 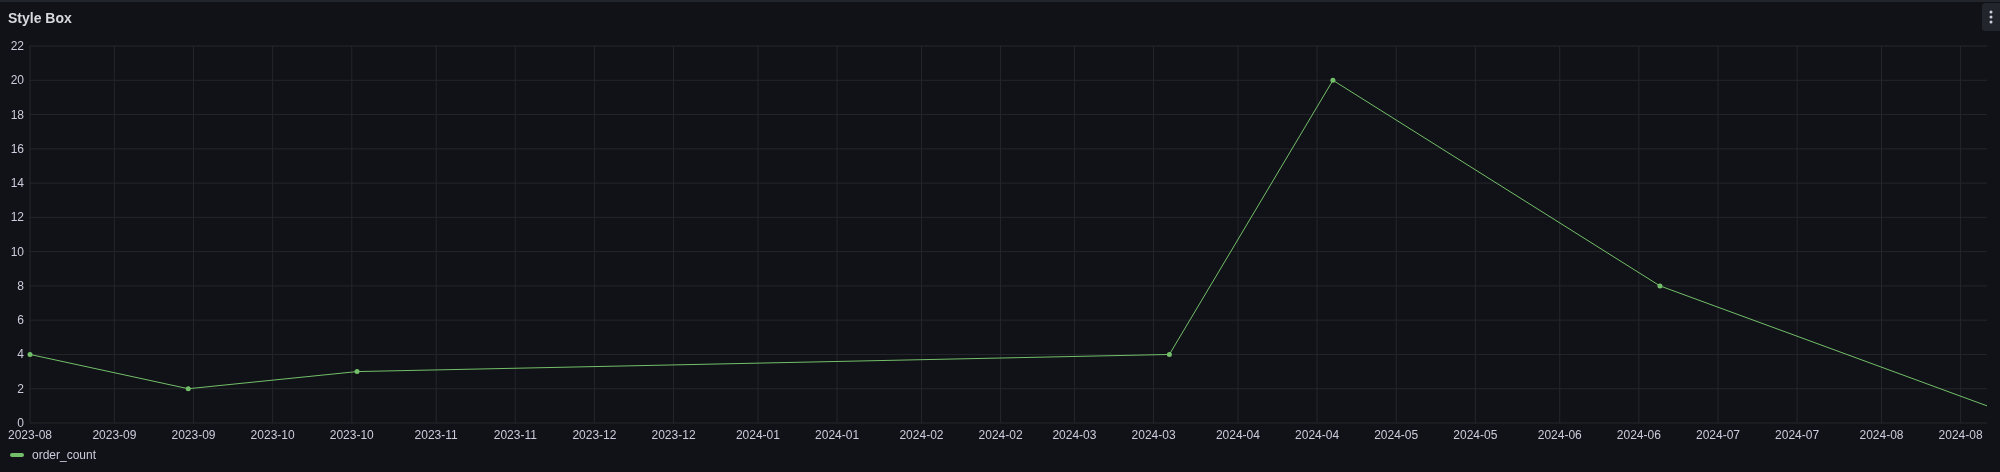 What do you see at coordinates (20, 388) in the screenshot?
I see `y-axis-label: 2` at bounding box center [20, 388].